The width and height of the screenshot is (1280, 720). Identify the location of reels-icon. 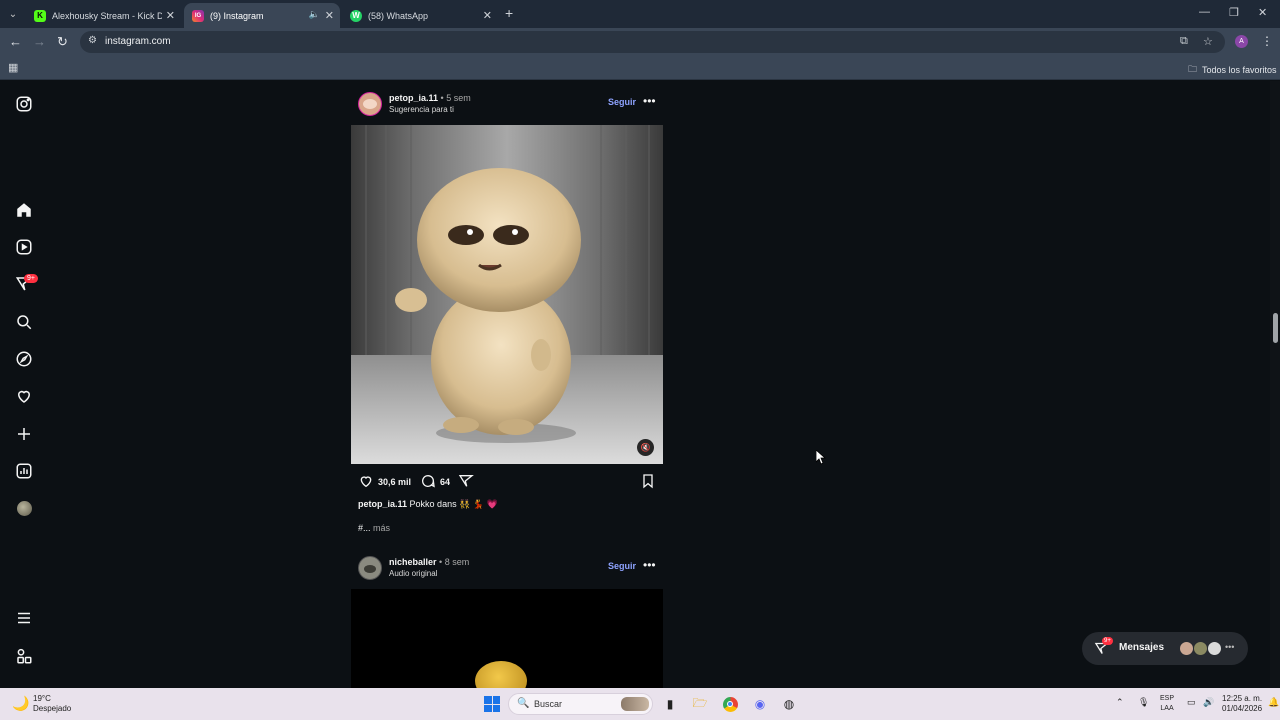
(24, 247).